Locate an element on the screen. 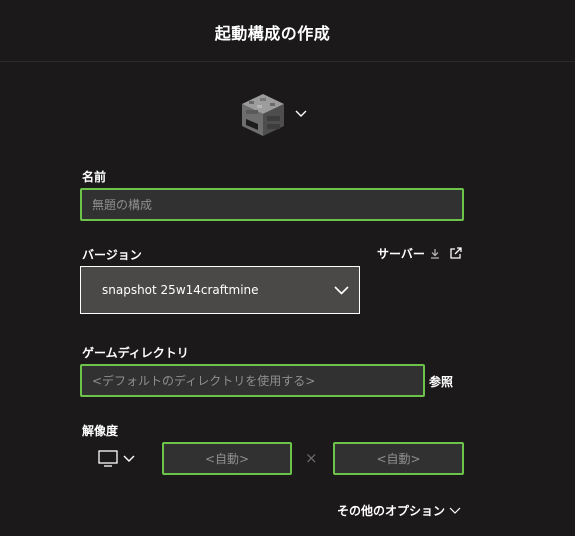 This screenshot has width=575, height=536. name-placeholder: 無題の構成 is located at coordinates (122, 205).